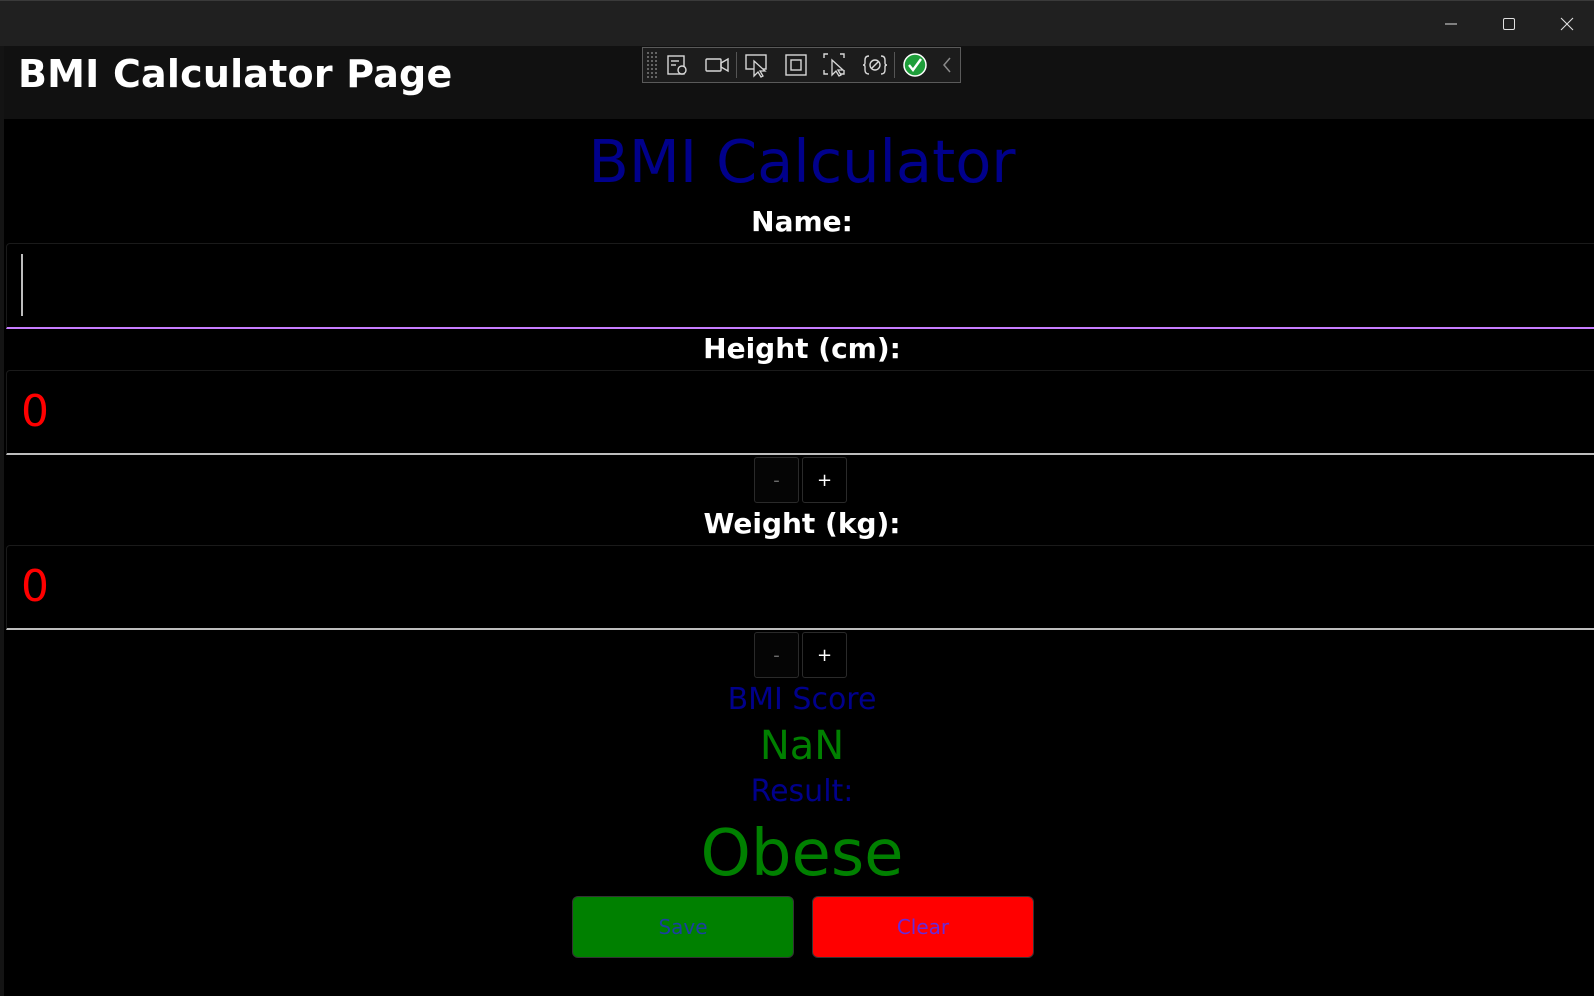 Image resolution: width=1594 pixels, height=996 pixels. What do you see at coordinates (824, 655) in the screenshot?
I see `weight-increment-button: +` at bounding box center [824, 655].